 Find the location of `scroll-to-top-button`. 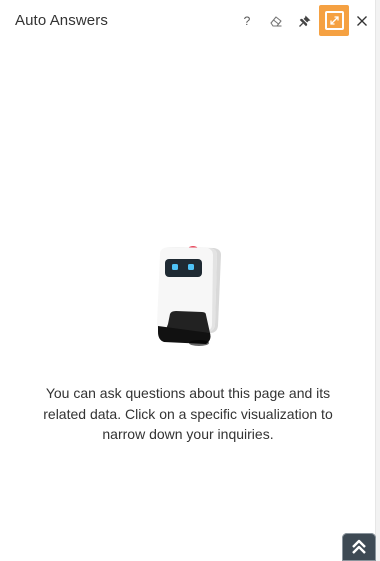

scroll-to-top-button is located at coordinates (359, 547).